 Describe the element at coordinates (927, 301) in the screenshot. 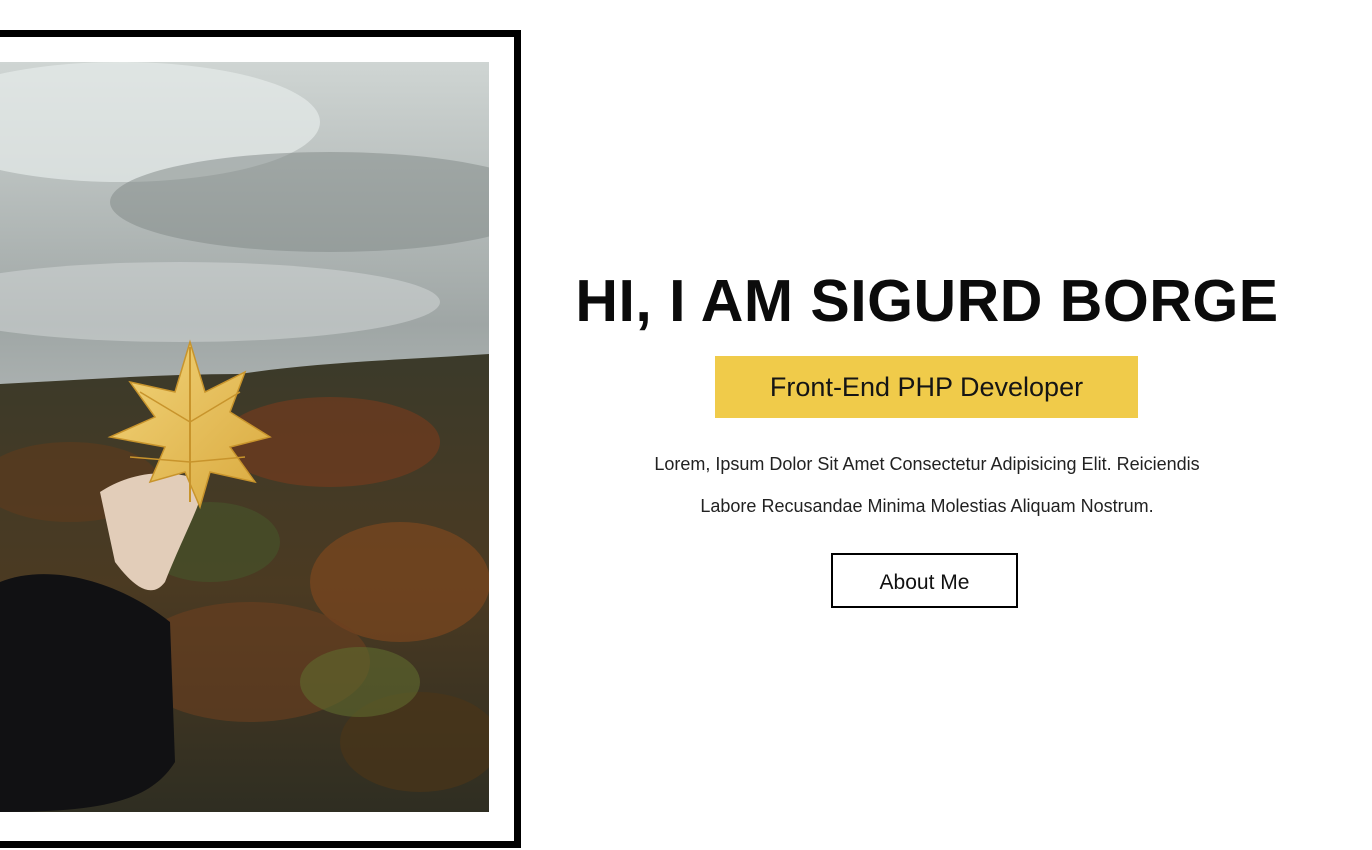

I see `hero-title: HI, I AM SIGURD BORGE` at that location.